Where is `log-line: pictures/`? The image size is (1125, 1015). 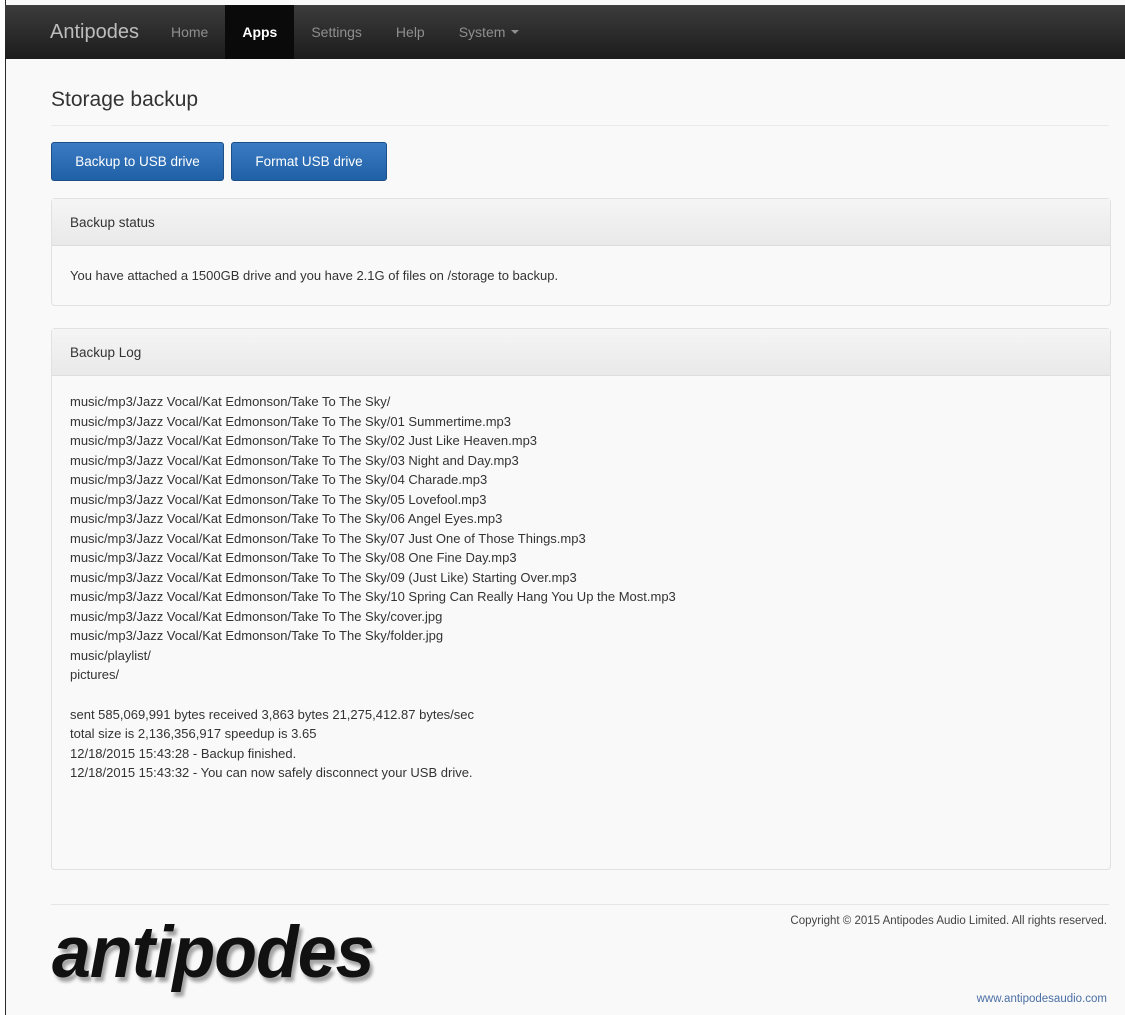 log-line: pictures/ is located at coordinates (95, 674).